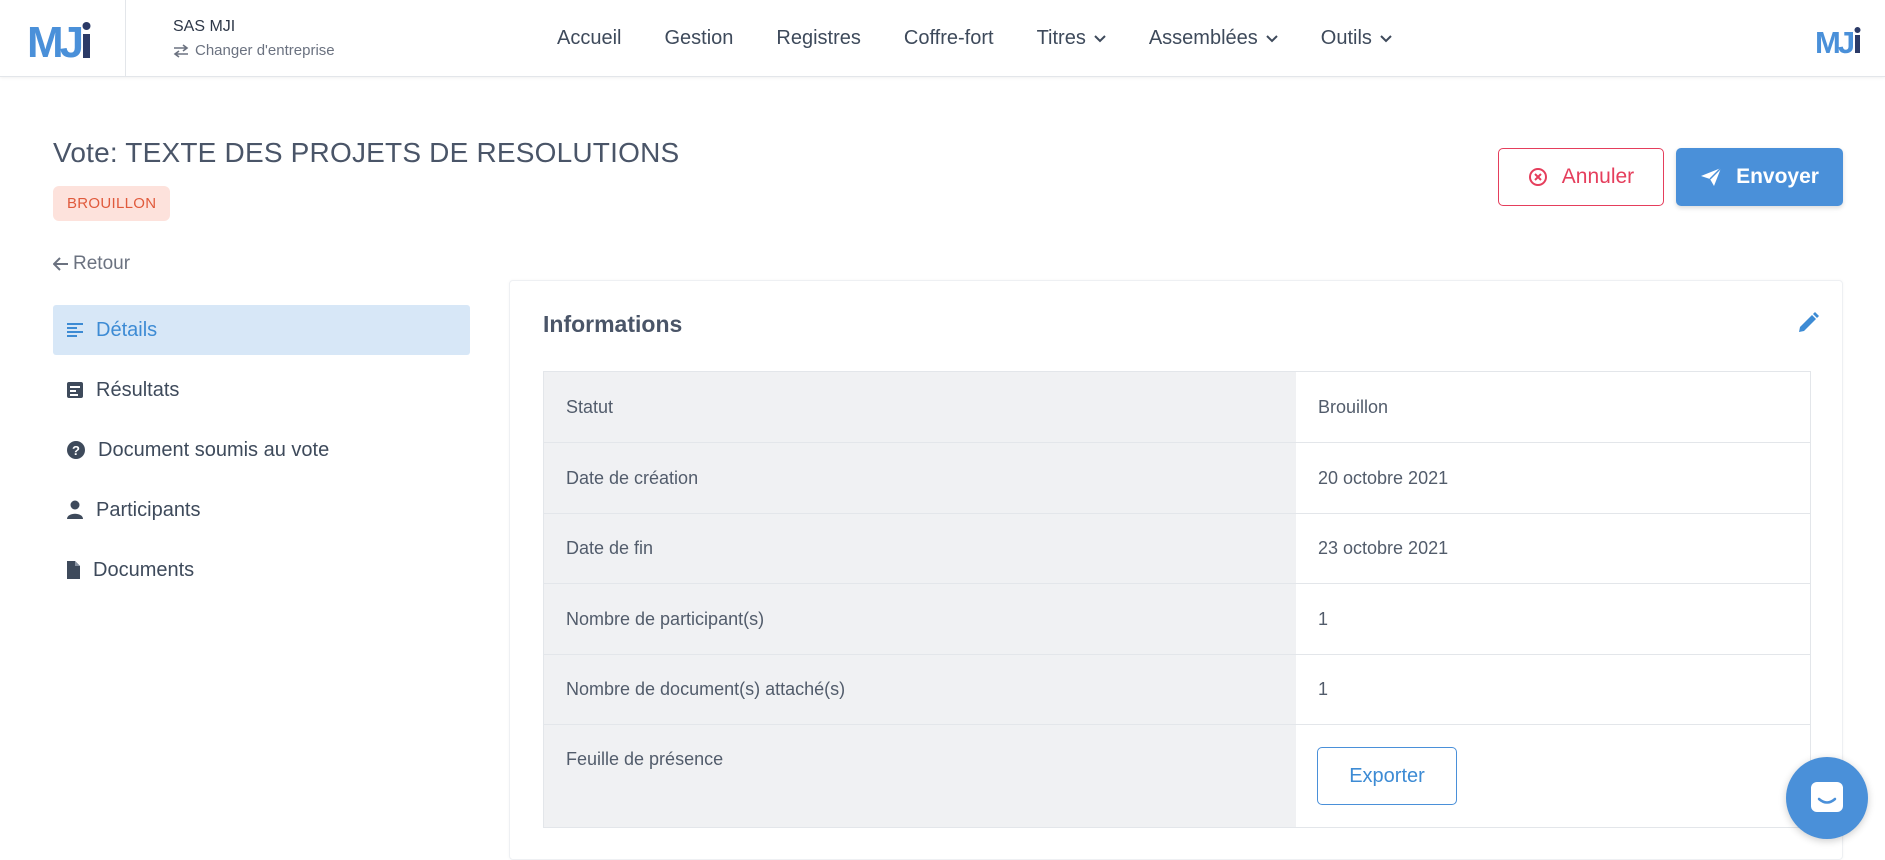 The width and height of the screenshot is (1885, 860). What do you see at coordinates (75, 390) in the screenshot?
I see `poll-icon` at bounding box center [75, 390].